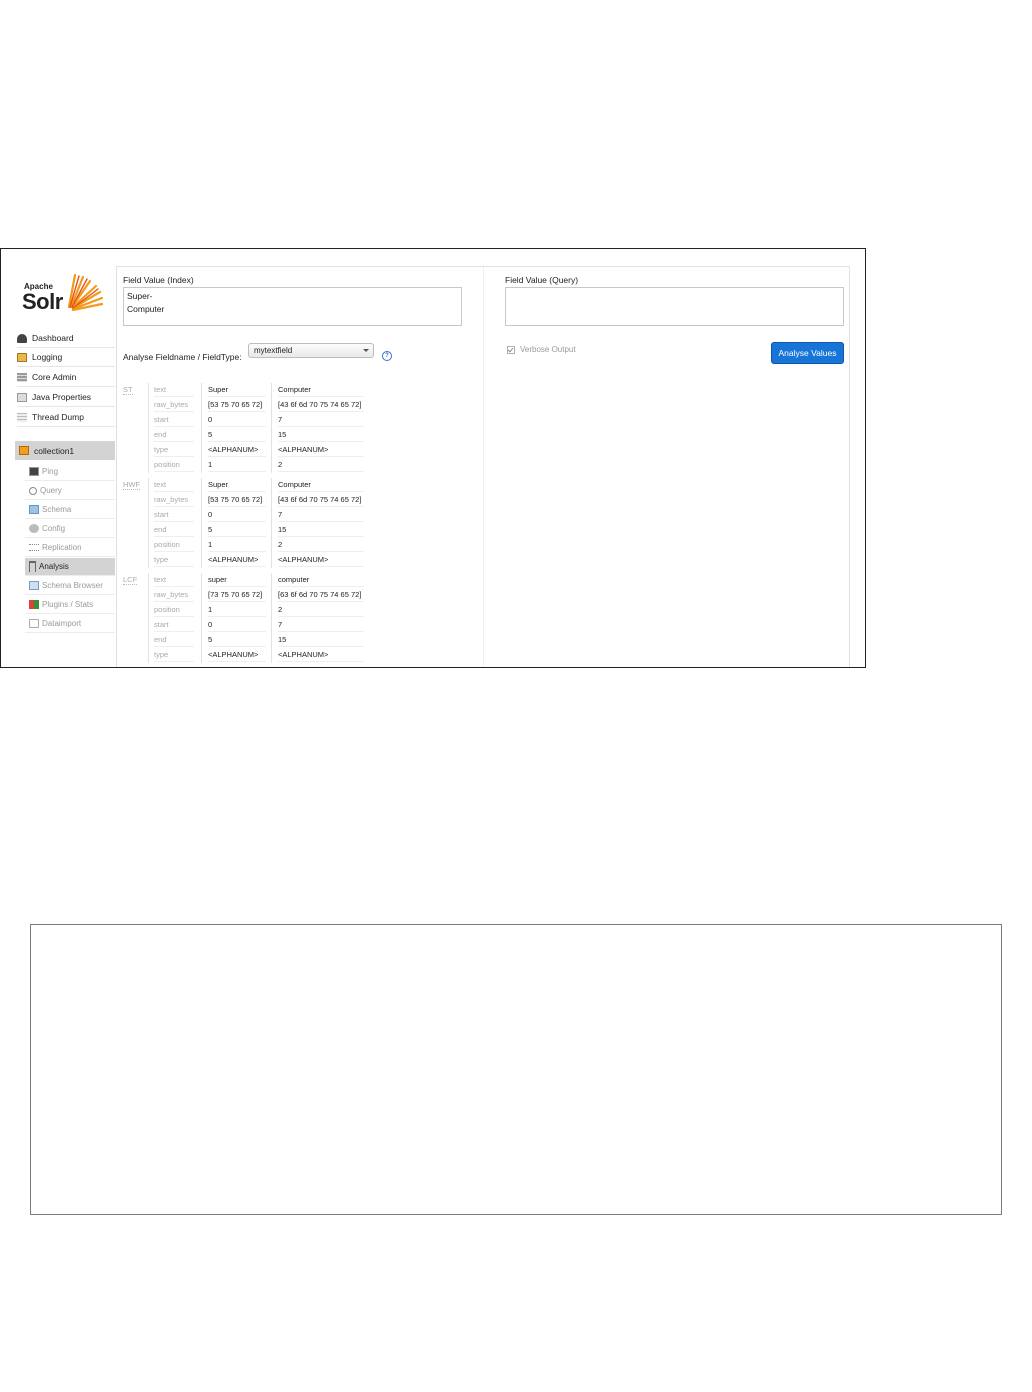 The image size is (1032, 1392). Describe the element at coordinates (66, 338) in the screenshot. I see `nav-dashboard: Dashboard` at that location.